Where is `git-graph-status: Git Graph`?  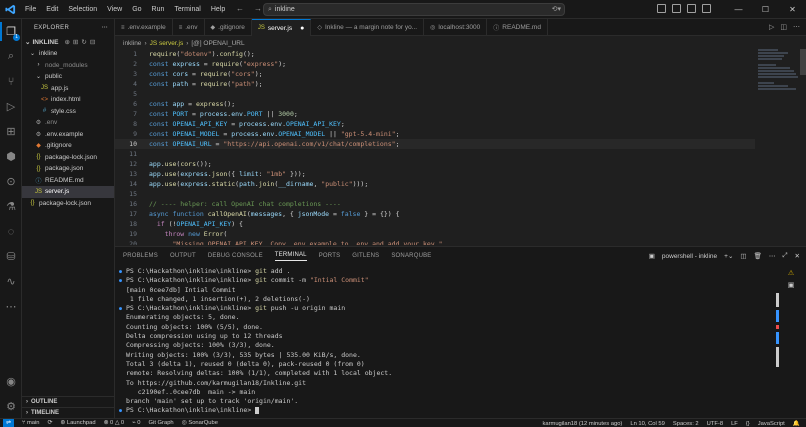
git-graph-status: Git Graph is located at coordinates (161, 423).